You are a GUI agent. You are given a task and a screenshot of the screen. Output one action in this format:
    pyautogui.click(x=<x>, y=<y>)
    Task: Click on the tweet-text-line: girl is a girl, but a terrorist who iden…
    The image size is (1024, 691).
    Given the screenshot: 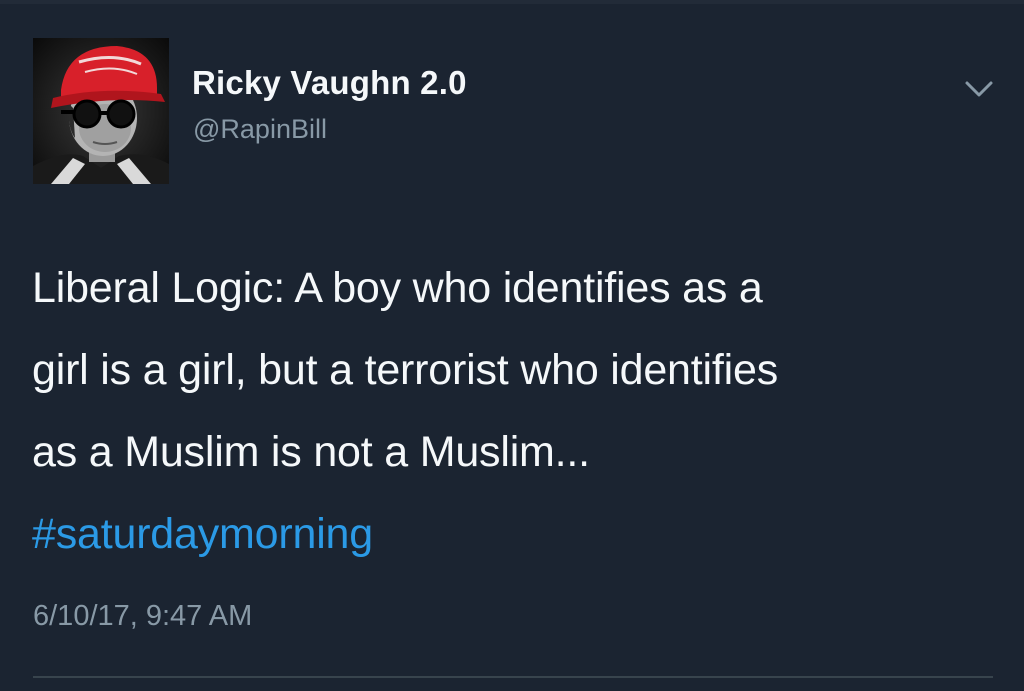 What is the action you would take?
    pyautogui.click(x=405, y=370)
    